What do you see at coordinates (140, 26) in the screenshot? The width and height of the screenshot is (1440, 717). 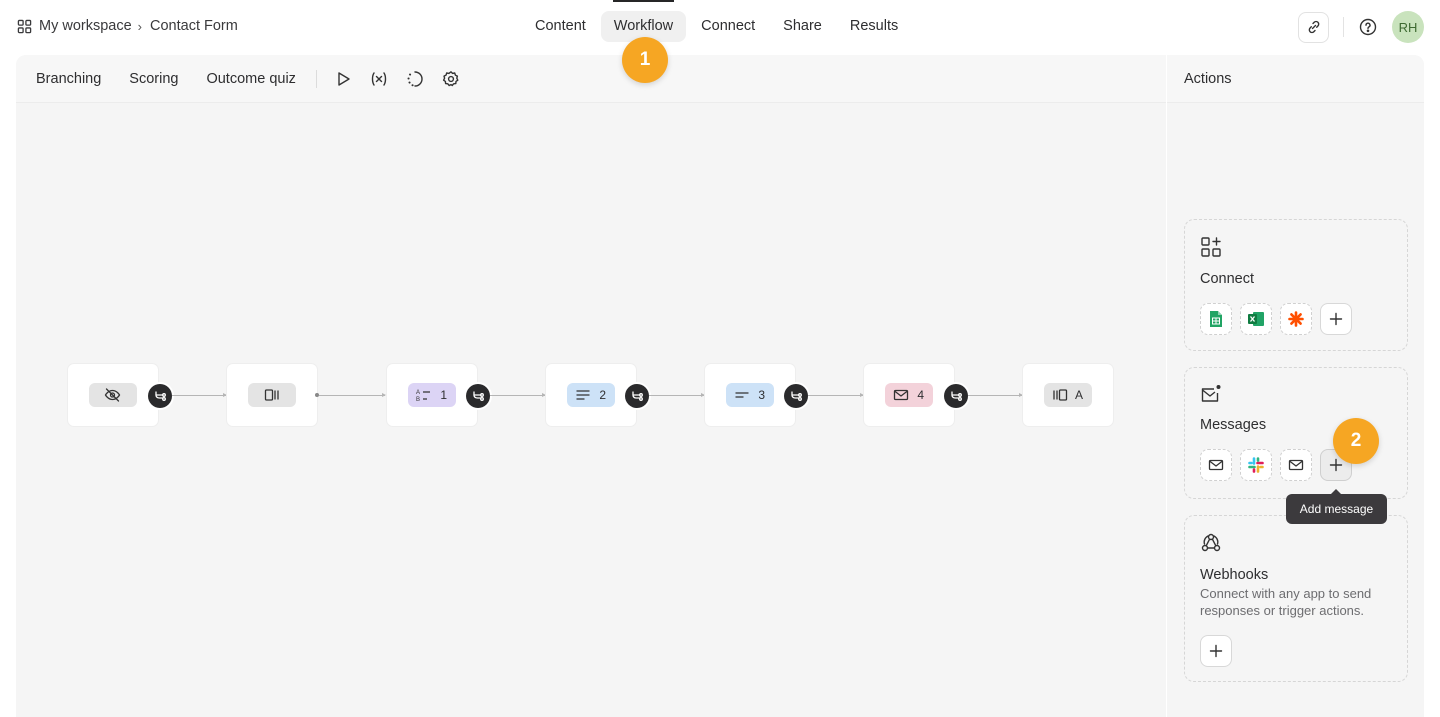 I see `chevron-right-icon: ›` at bounding box center [140, 26].